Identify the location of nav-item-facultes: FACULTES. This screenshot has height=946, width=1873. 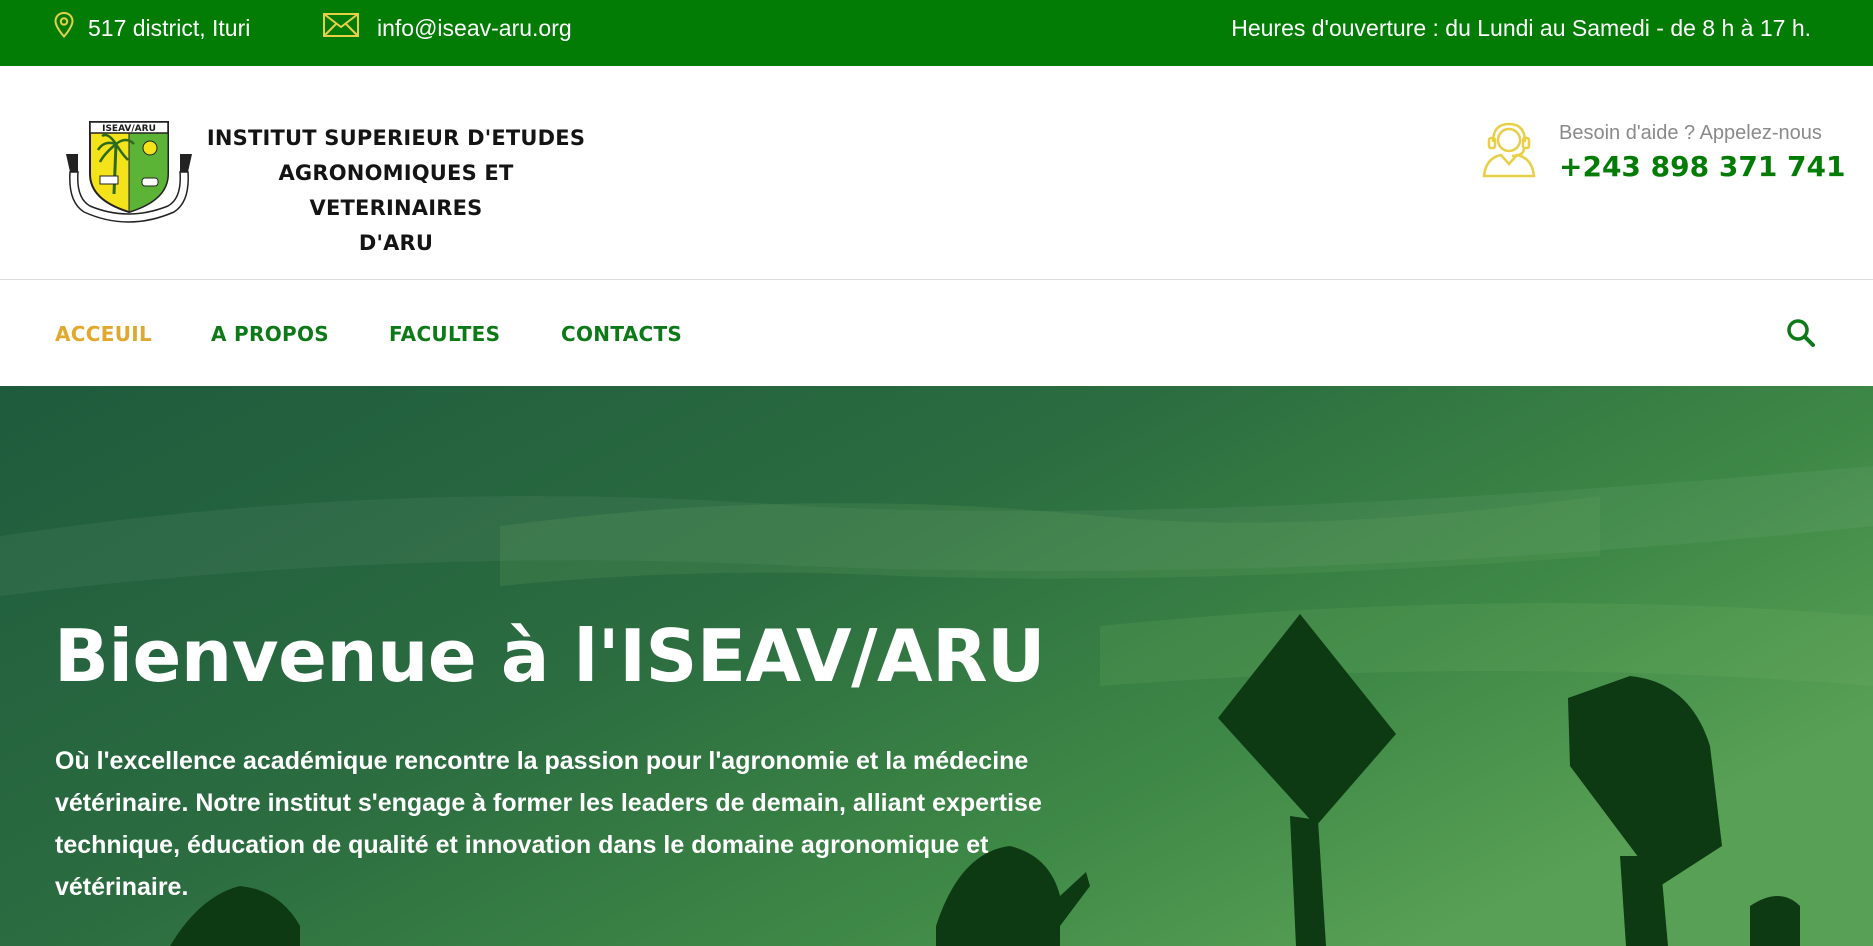
(444, 333).